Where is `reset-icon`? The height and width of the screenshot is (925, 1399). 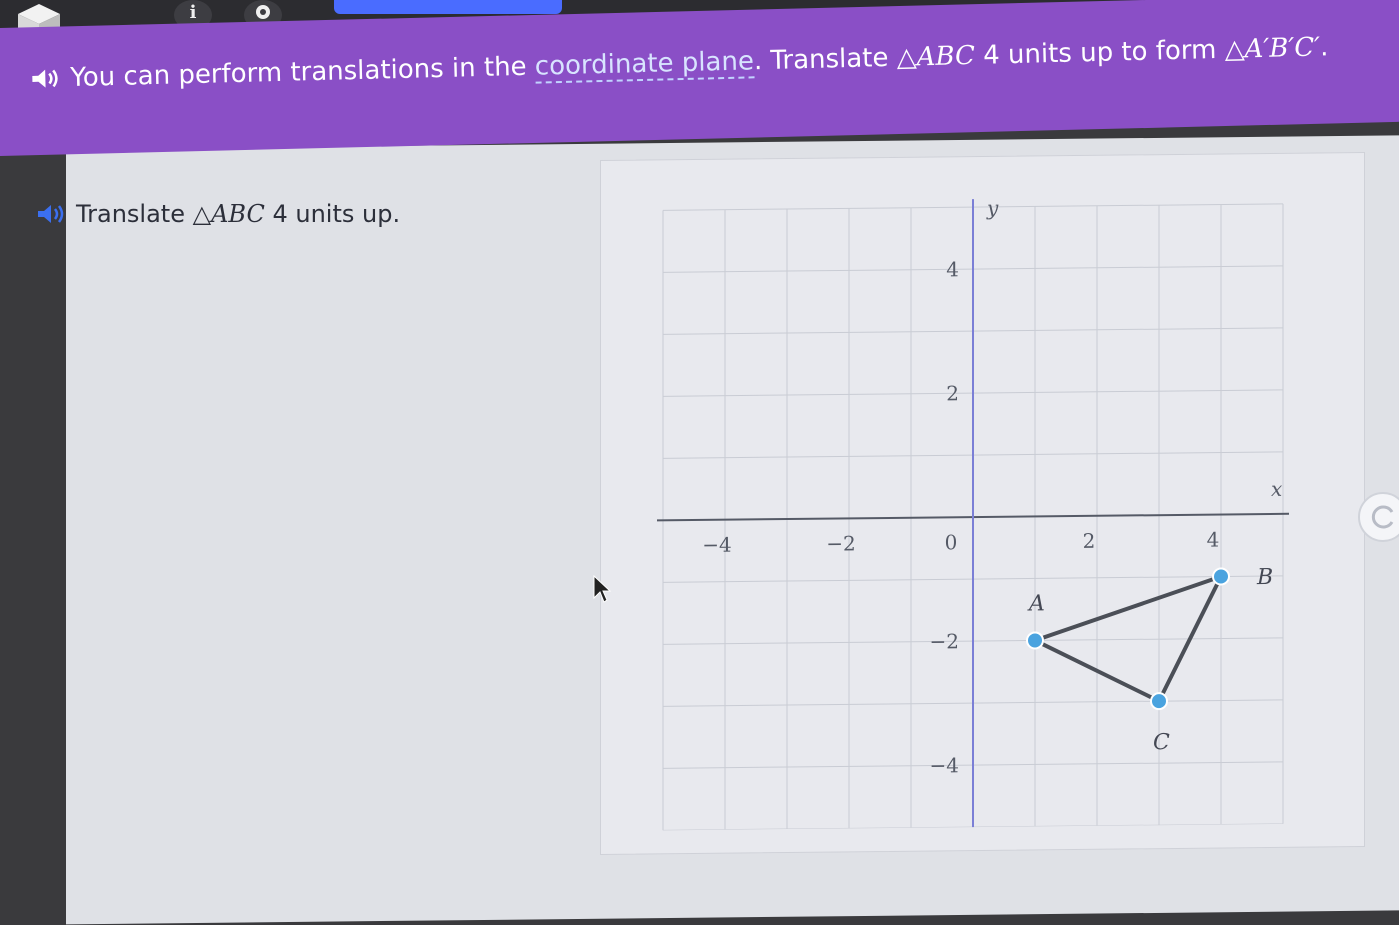 reset-icon is located at coordinates (1382, 517).